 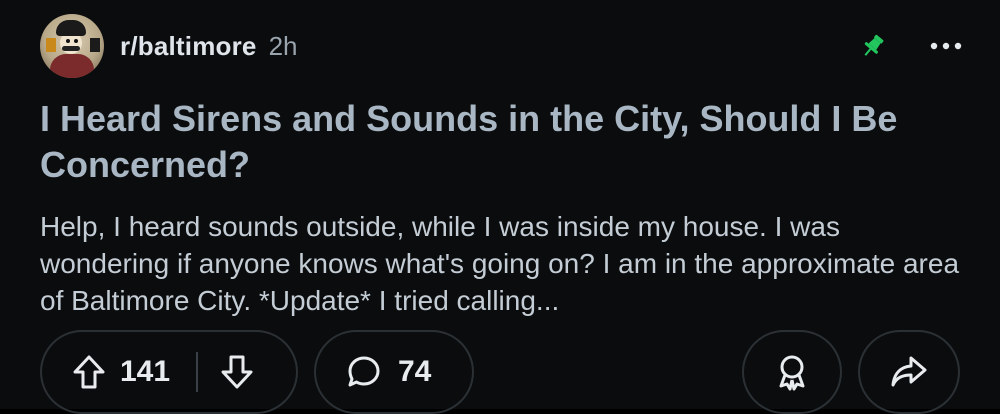 What do you see at coordinates (946, 46) in the screenshot?
I see `more-options-icon` at bounding box center [946, 46].